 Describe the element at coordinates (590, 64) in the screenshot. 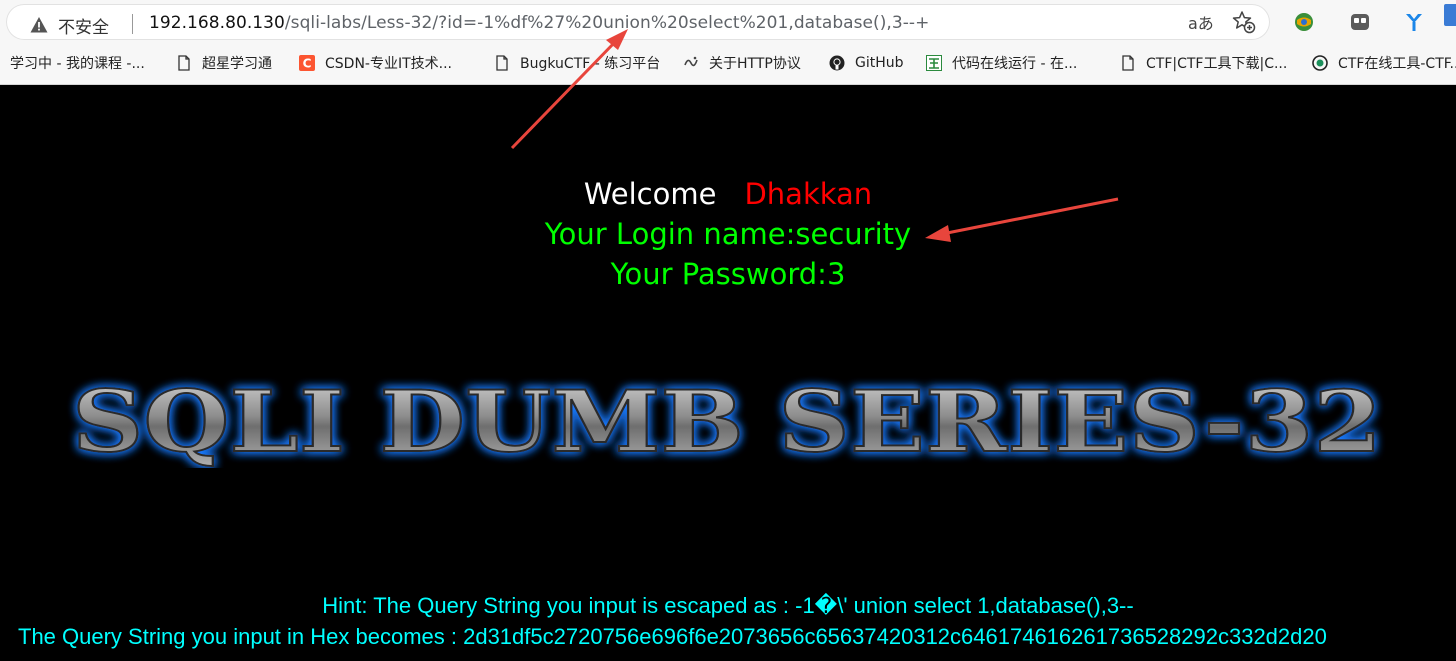

I see `bookmark-label: BugkuCTF - 练习平台` at that location.